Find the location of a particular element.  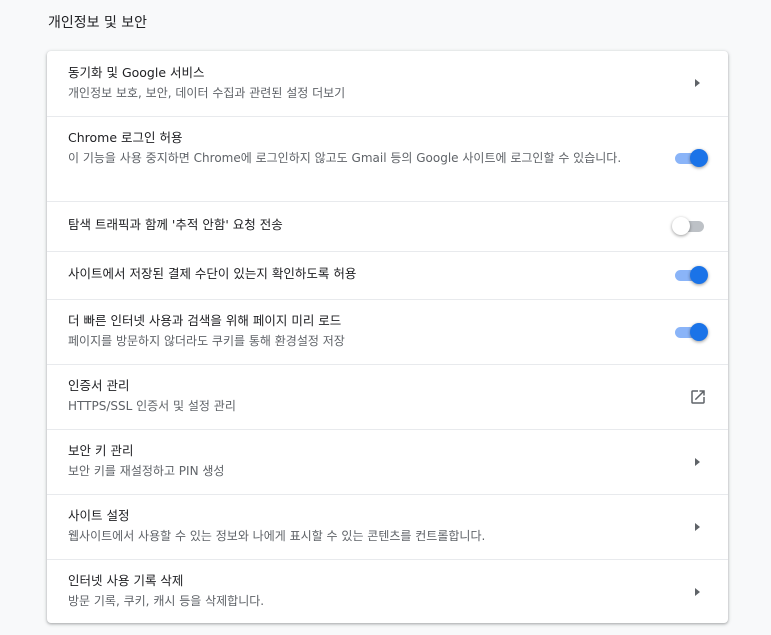

payment-methods-toggle is located at coordinates (690, 275).